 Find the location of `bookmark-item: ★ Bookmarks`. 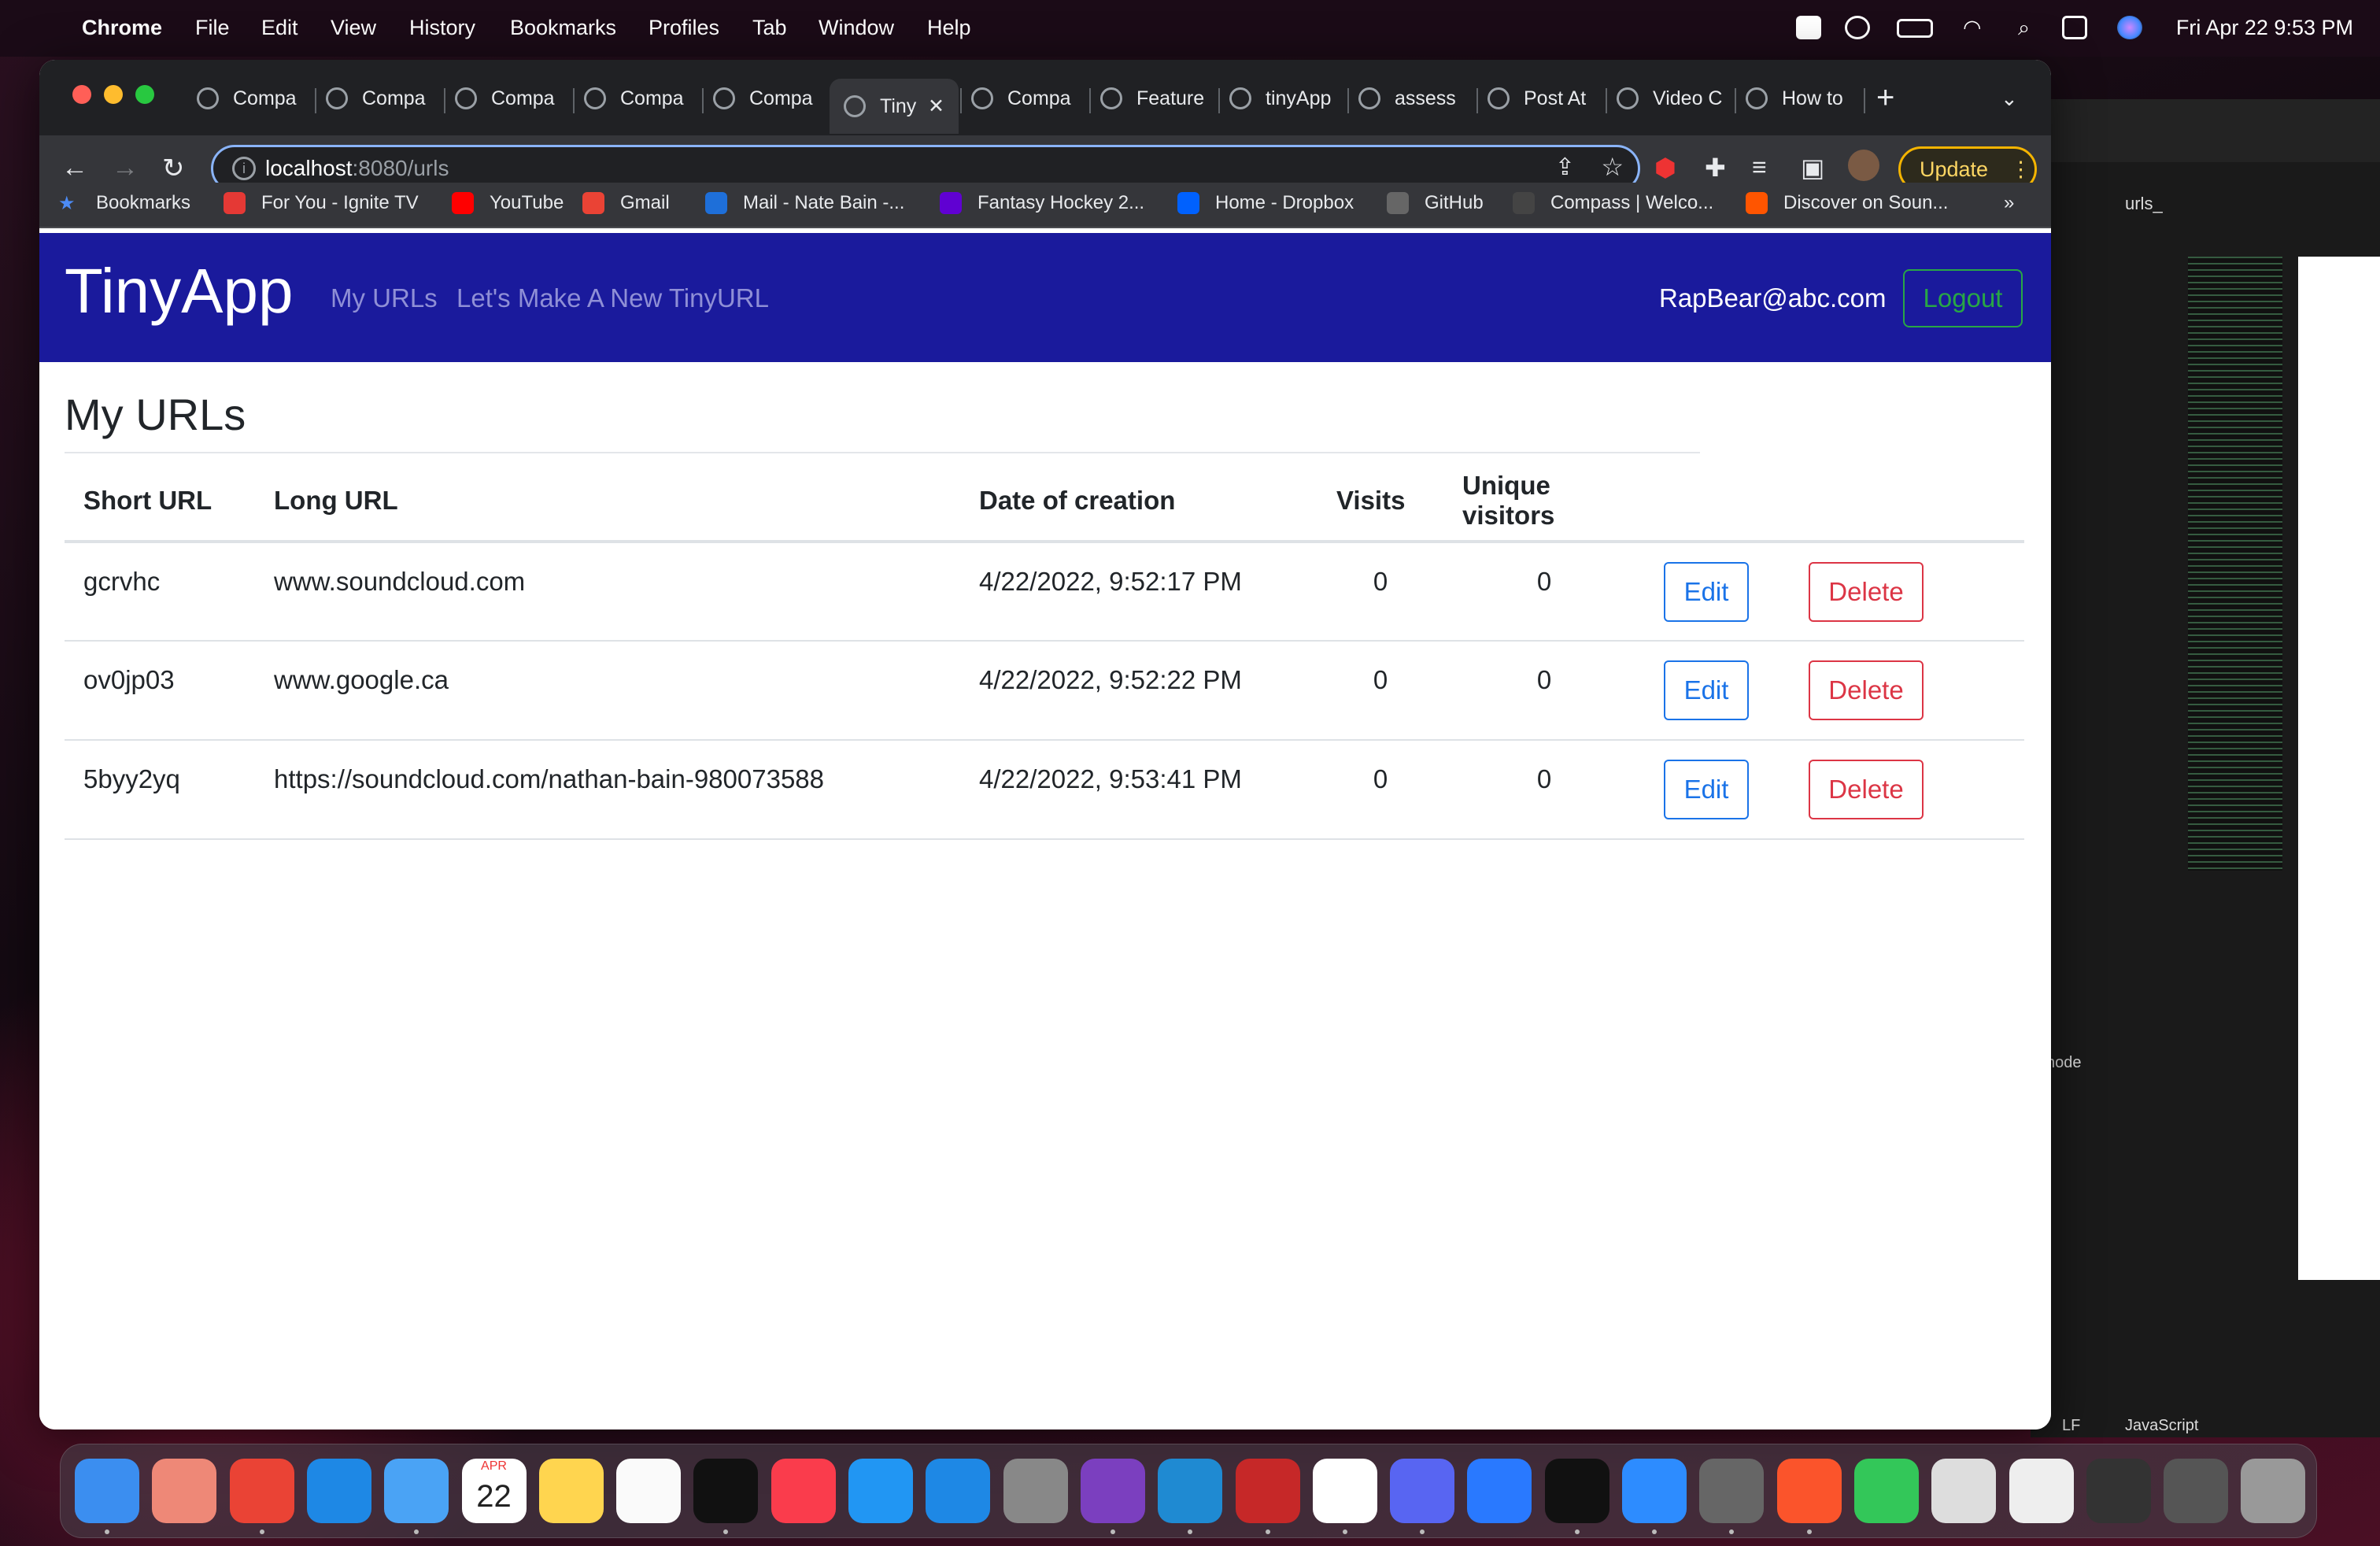

bookmark-item: ★ Bookmarks is located at coordinates (124, 203).